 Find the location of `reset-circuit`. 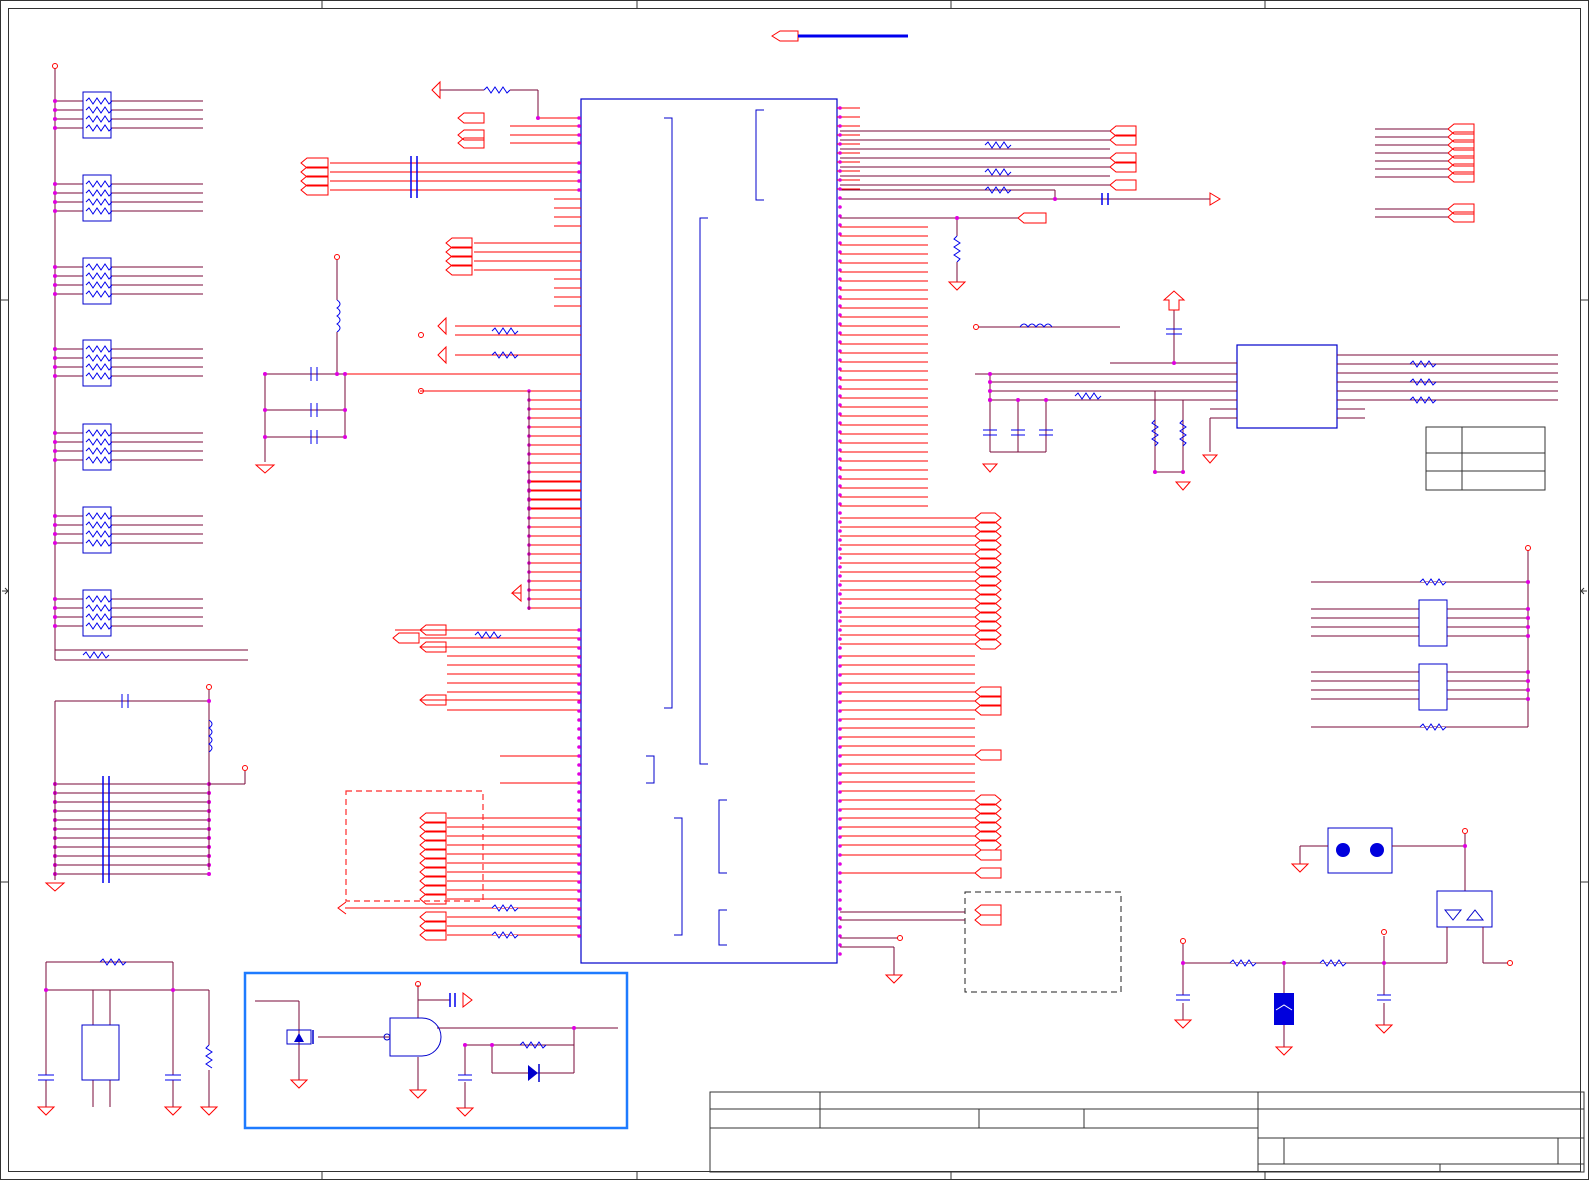

reset-circuit is located at coordinates (436, 1050).